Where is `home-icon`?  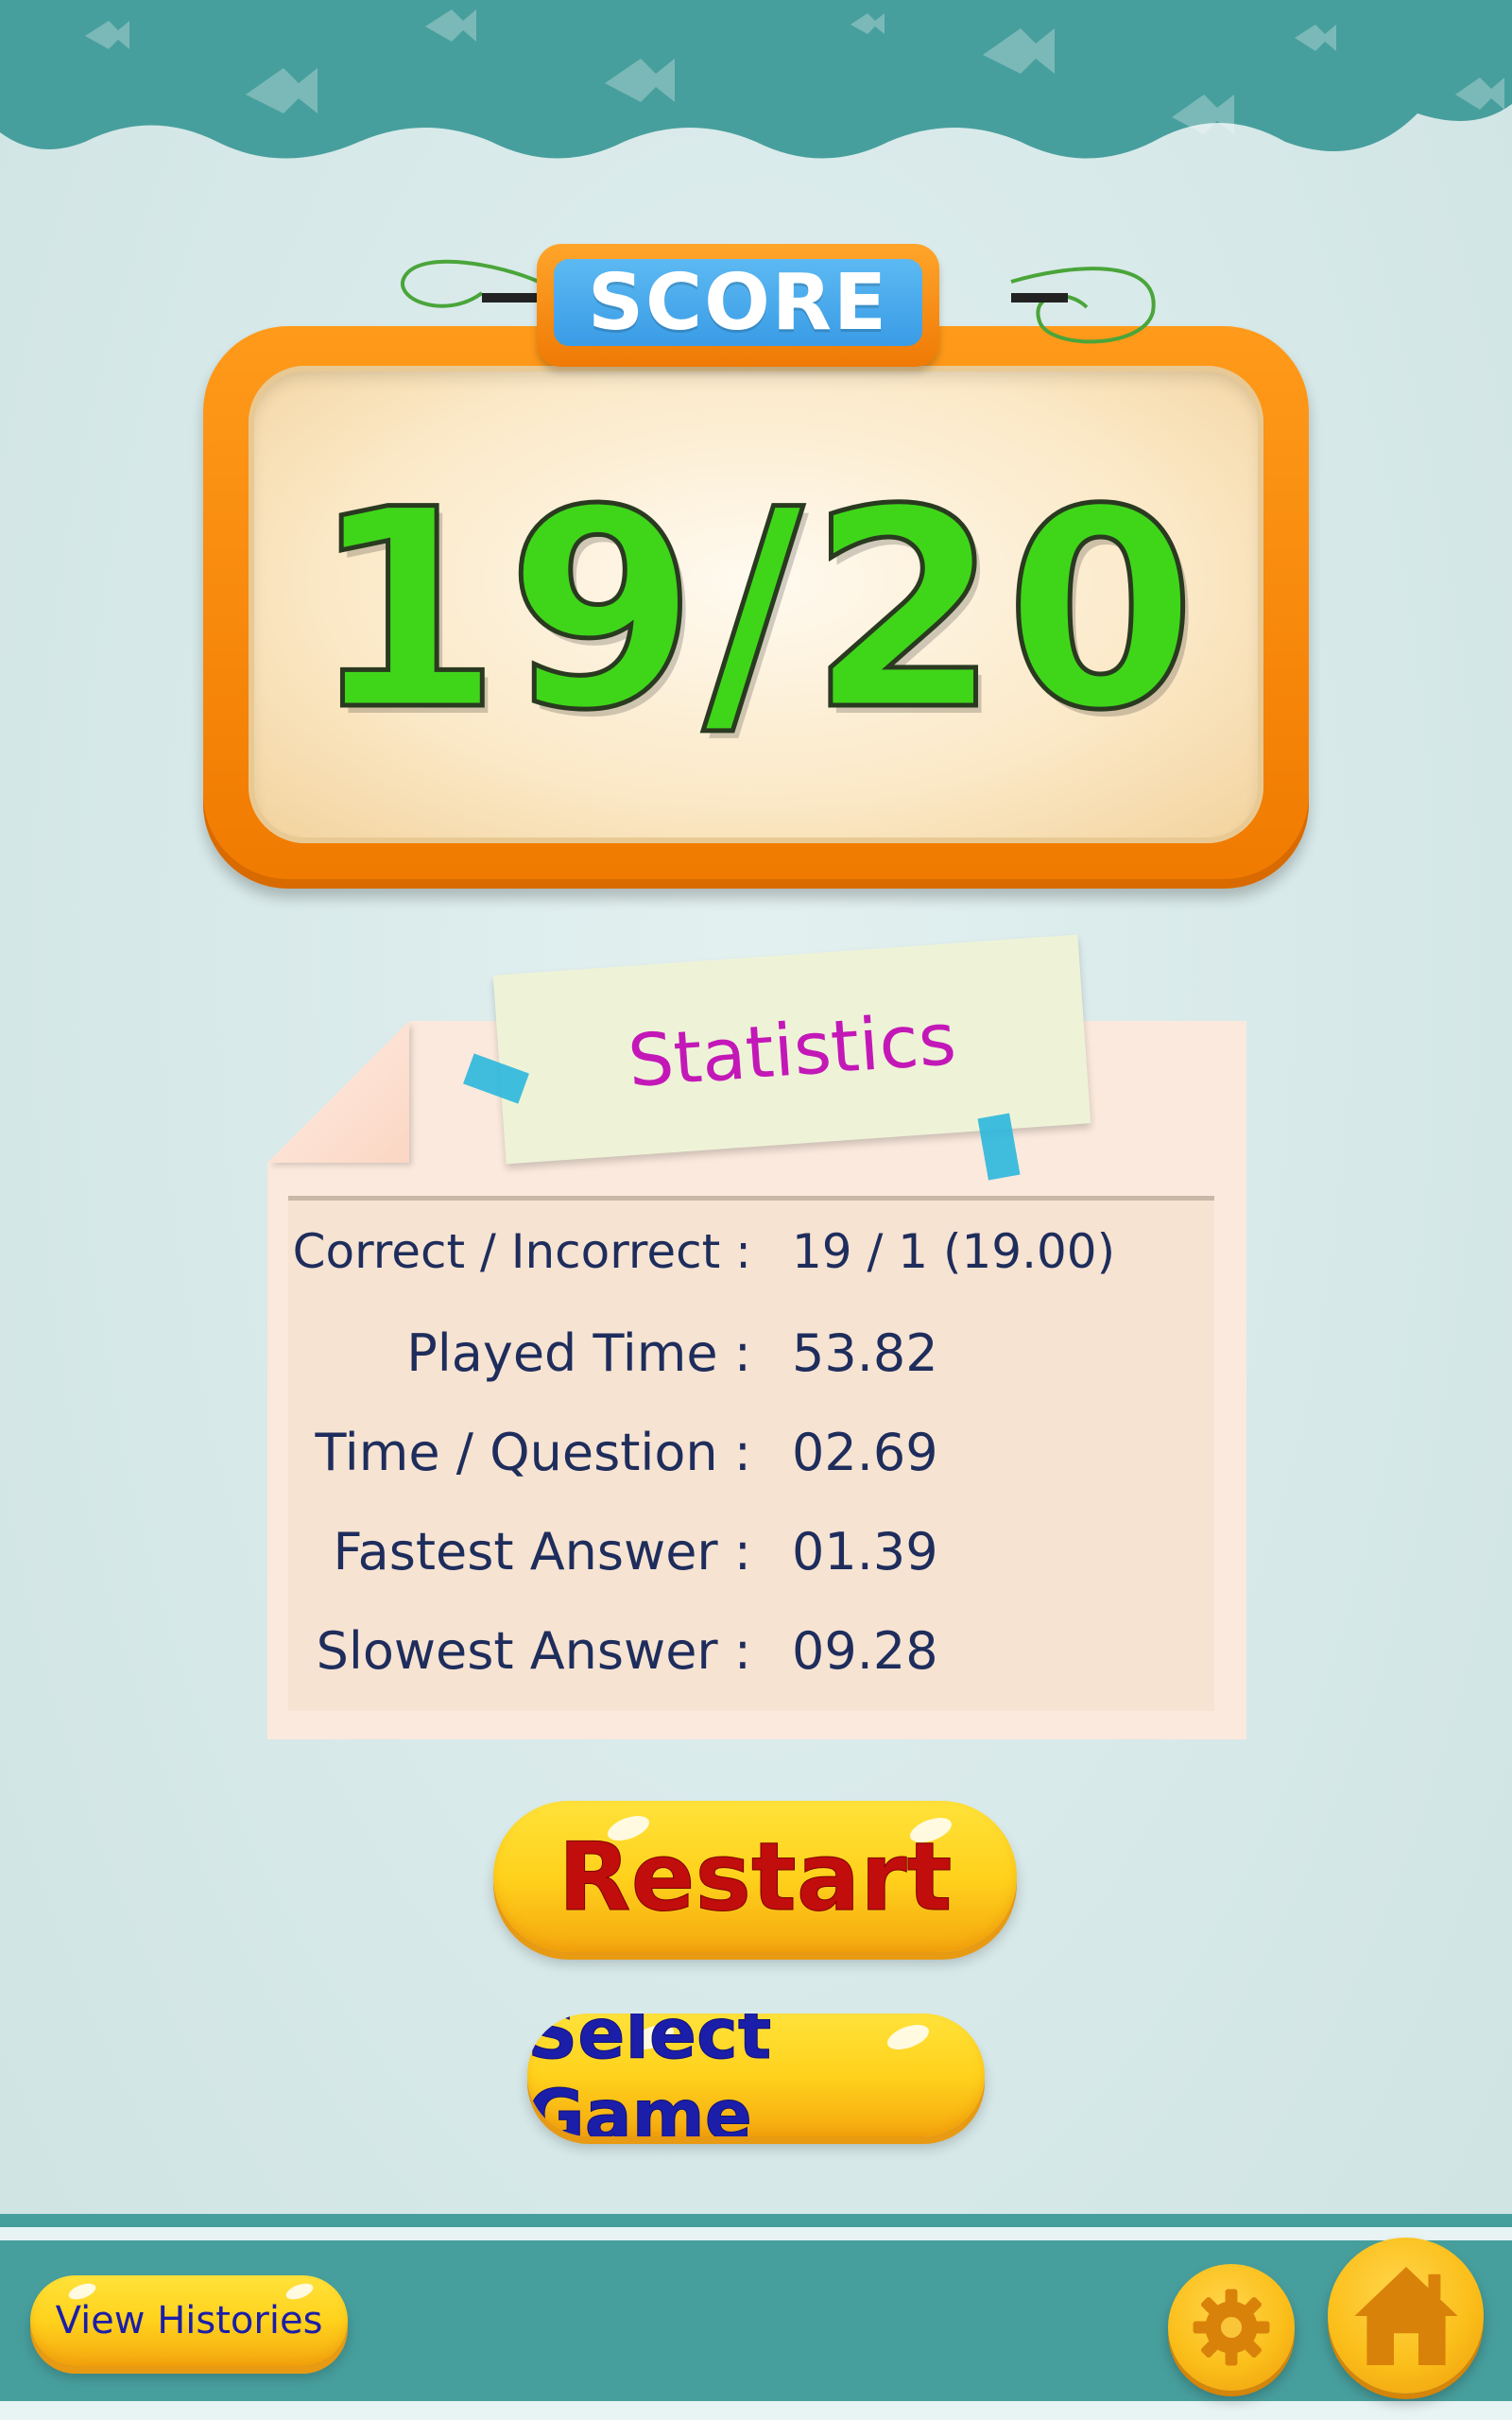 home-icon is located at coordinates (1405, 2315).